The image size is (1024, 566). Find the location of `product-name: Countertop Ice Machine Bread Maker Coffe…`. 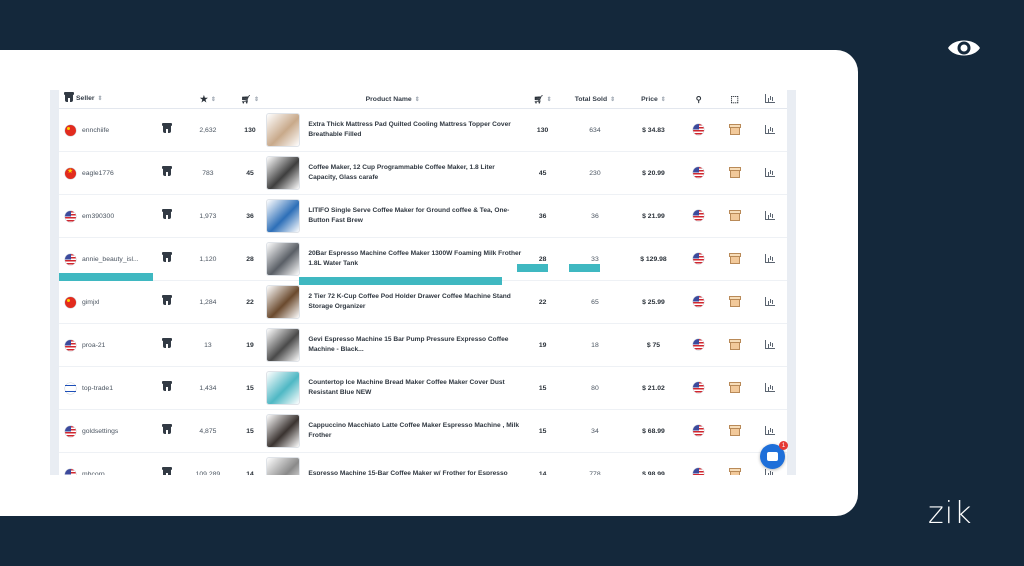

product-name: Countertop Ice Machine Bread Maker Coffe… is located at coordinates (412, 388).